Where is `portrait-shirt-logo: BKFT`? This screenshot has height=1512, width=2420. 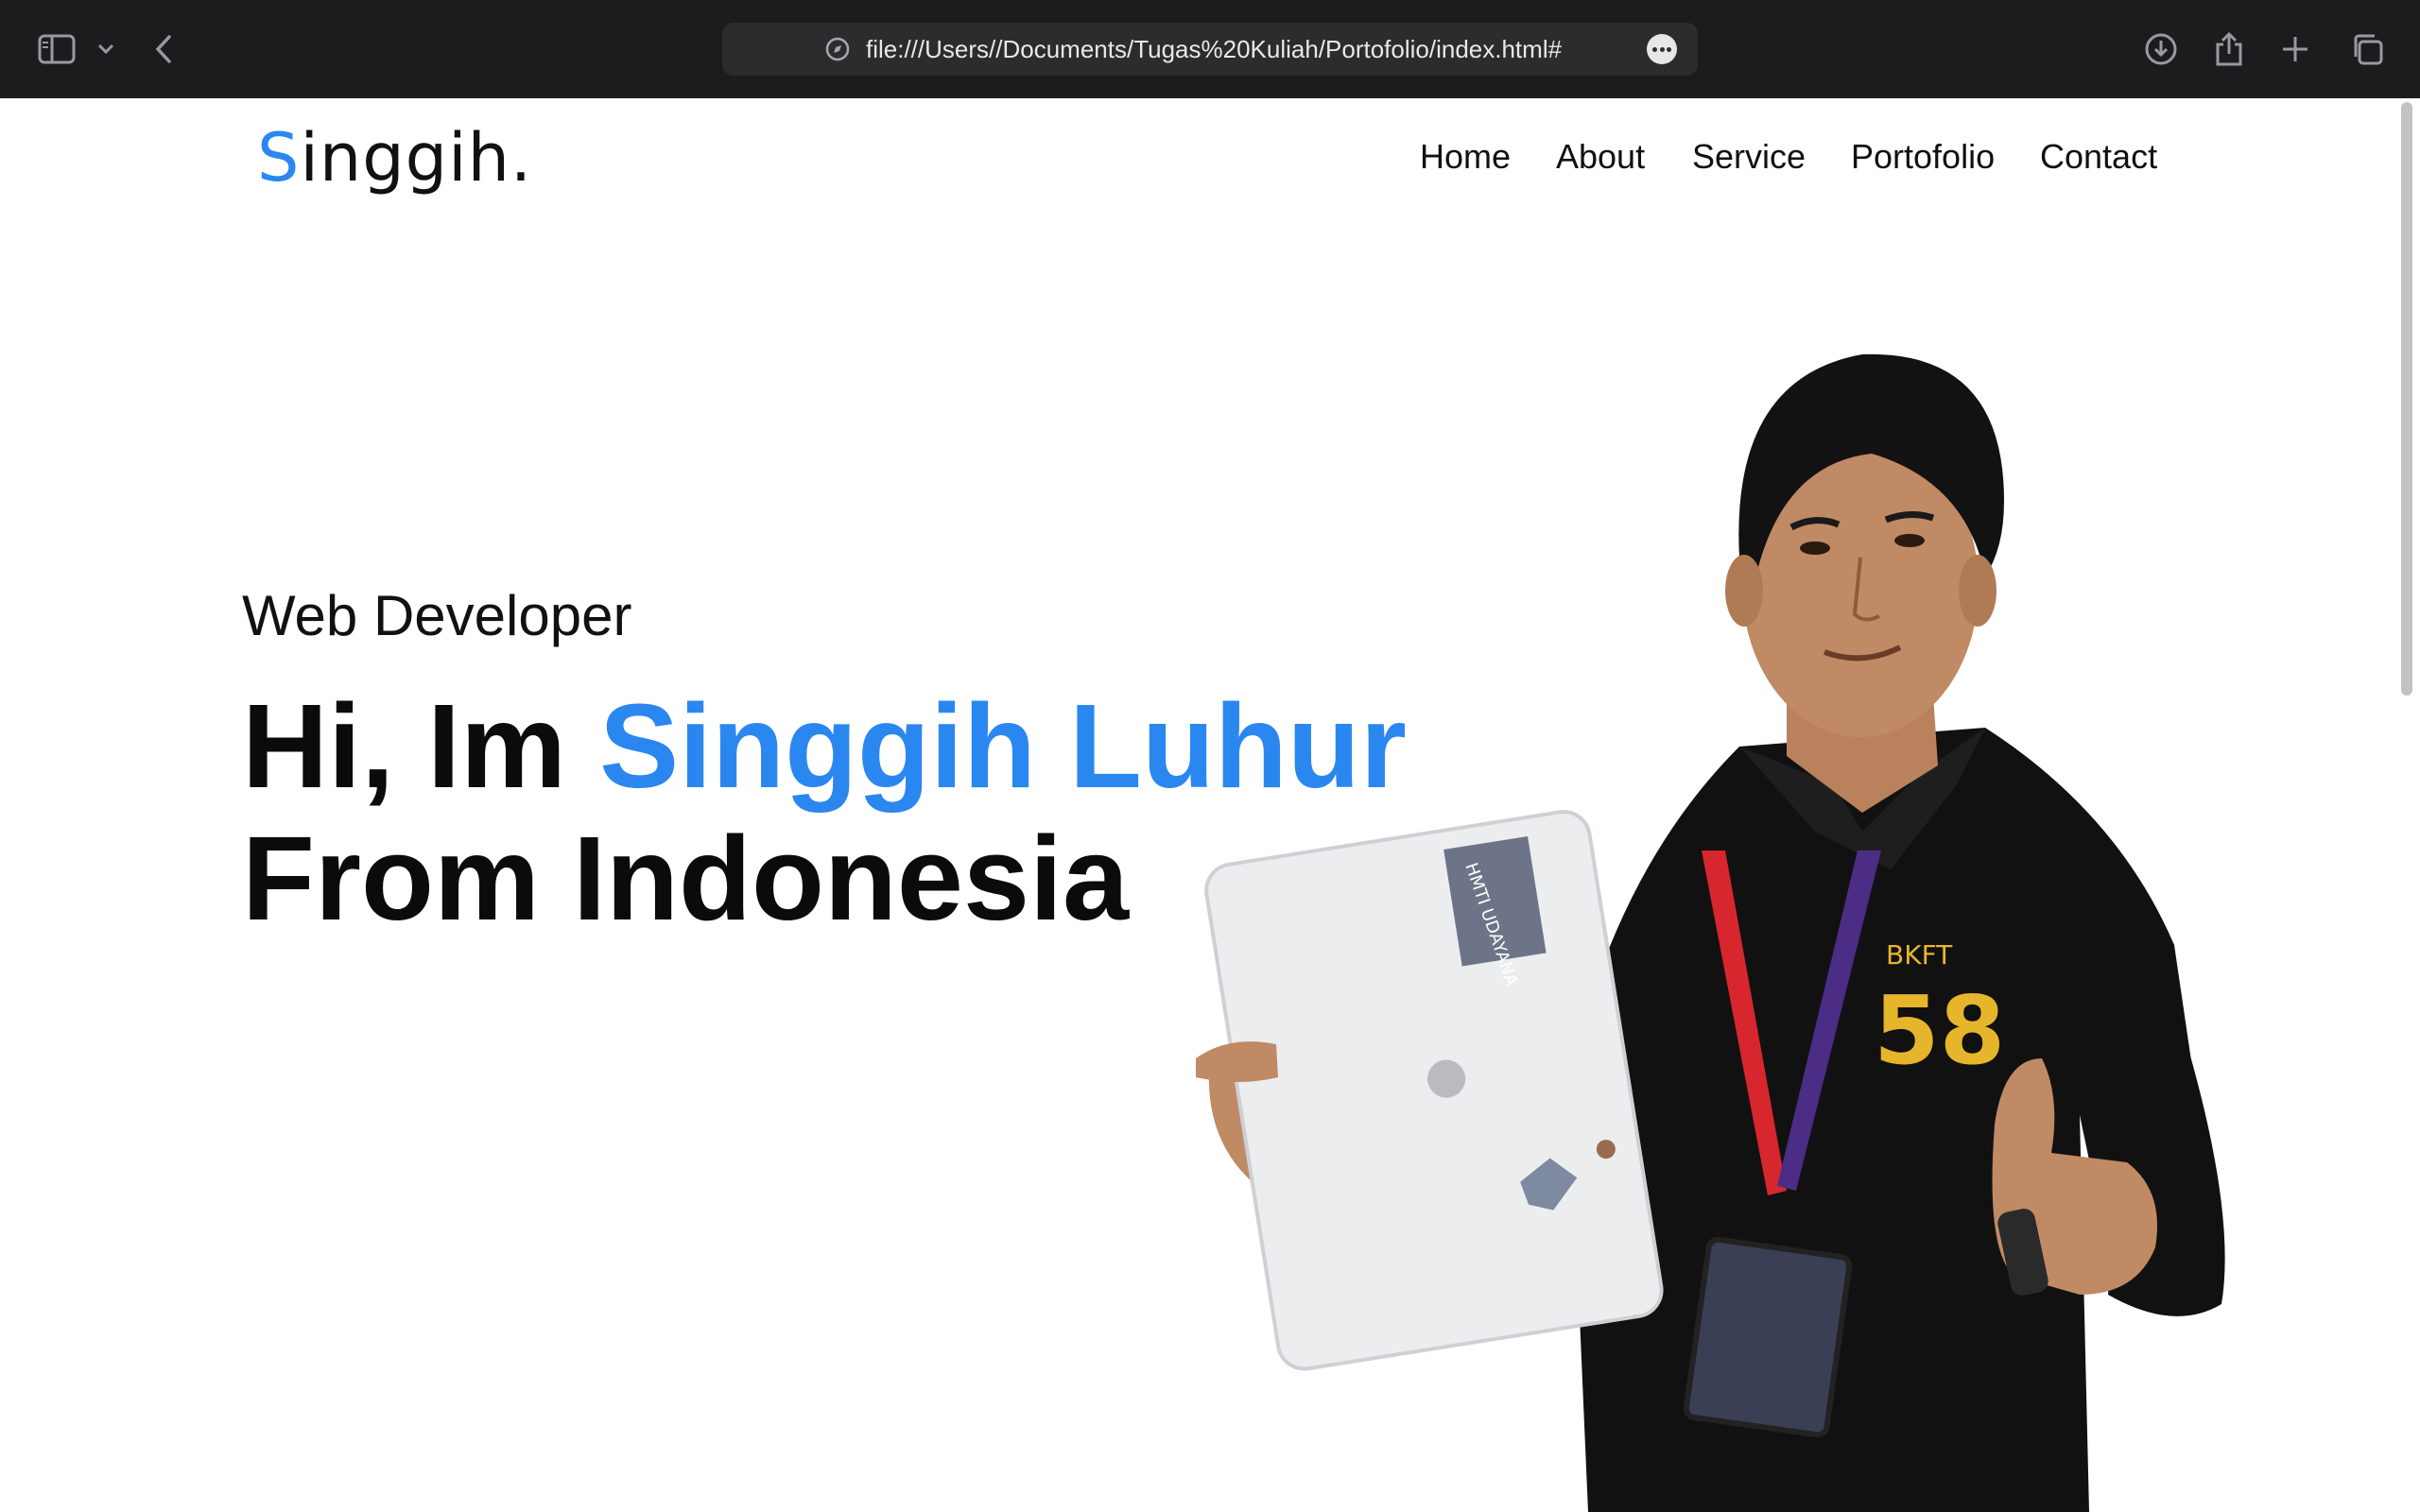 portrait-shirt-logo: BKFT is located at coordinates (1919, 955).